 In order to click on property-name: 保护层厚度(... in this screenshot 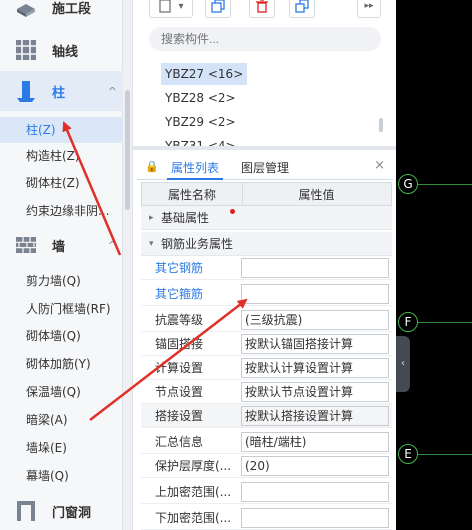, I will do `click(193, 466)`.